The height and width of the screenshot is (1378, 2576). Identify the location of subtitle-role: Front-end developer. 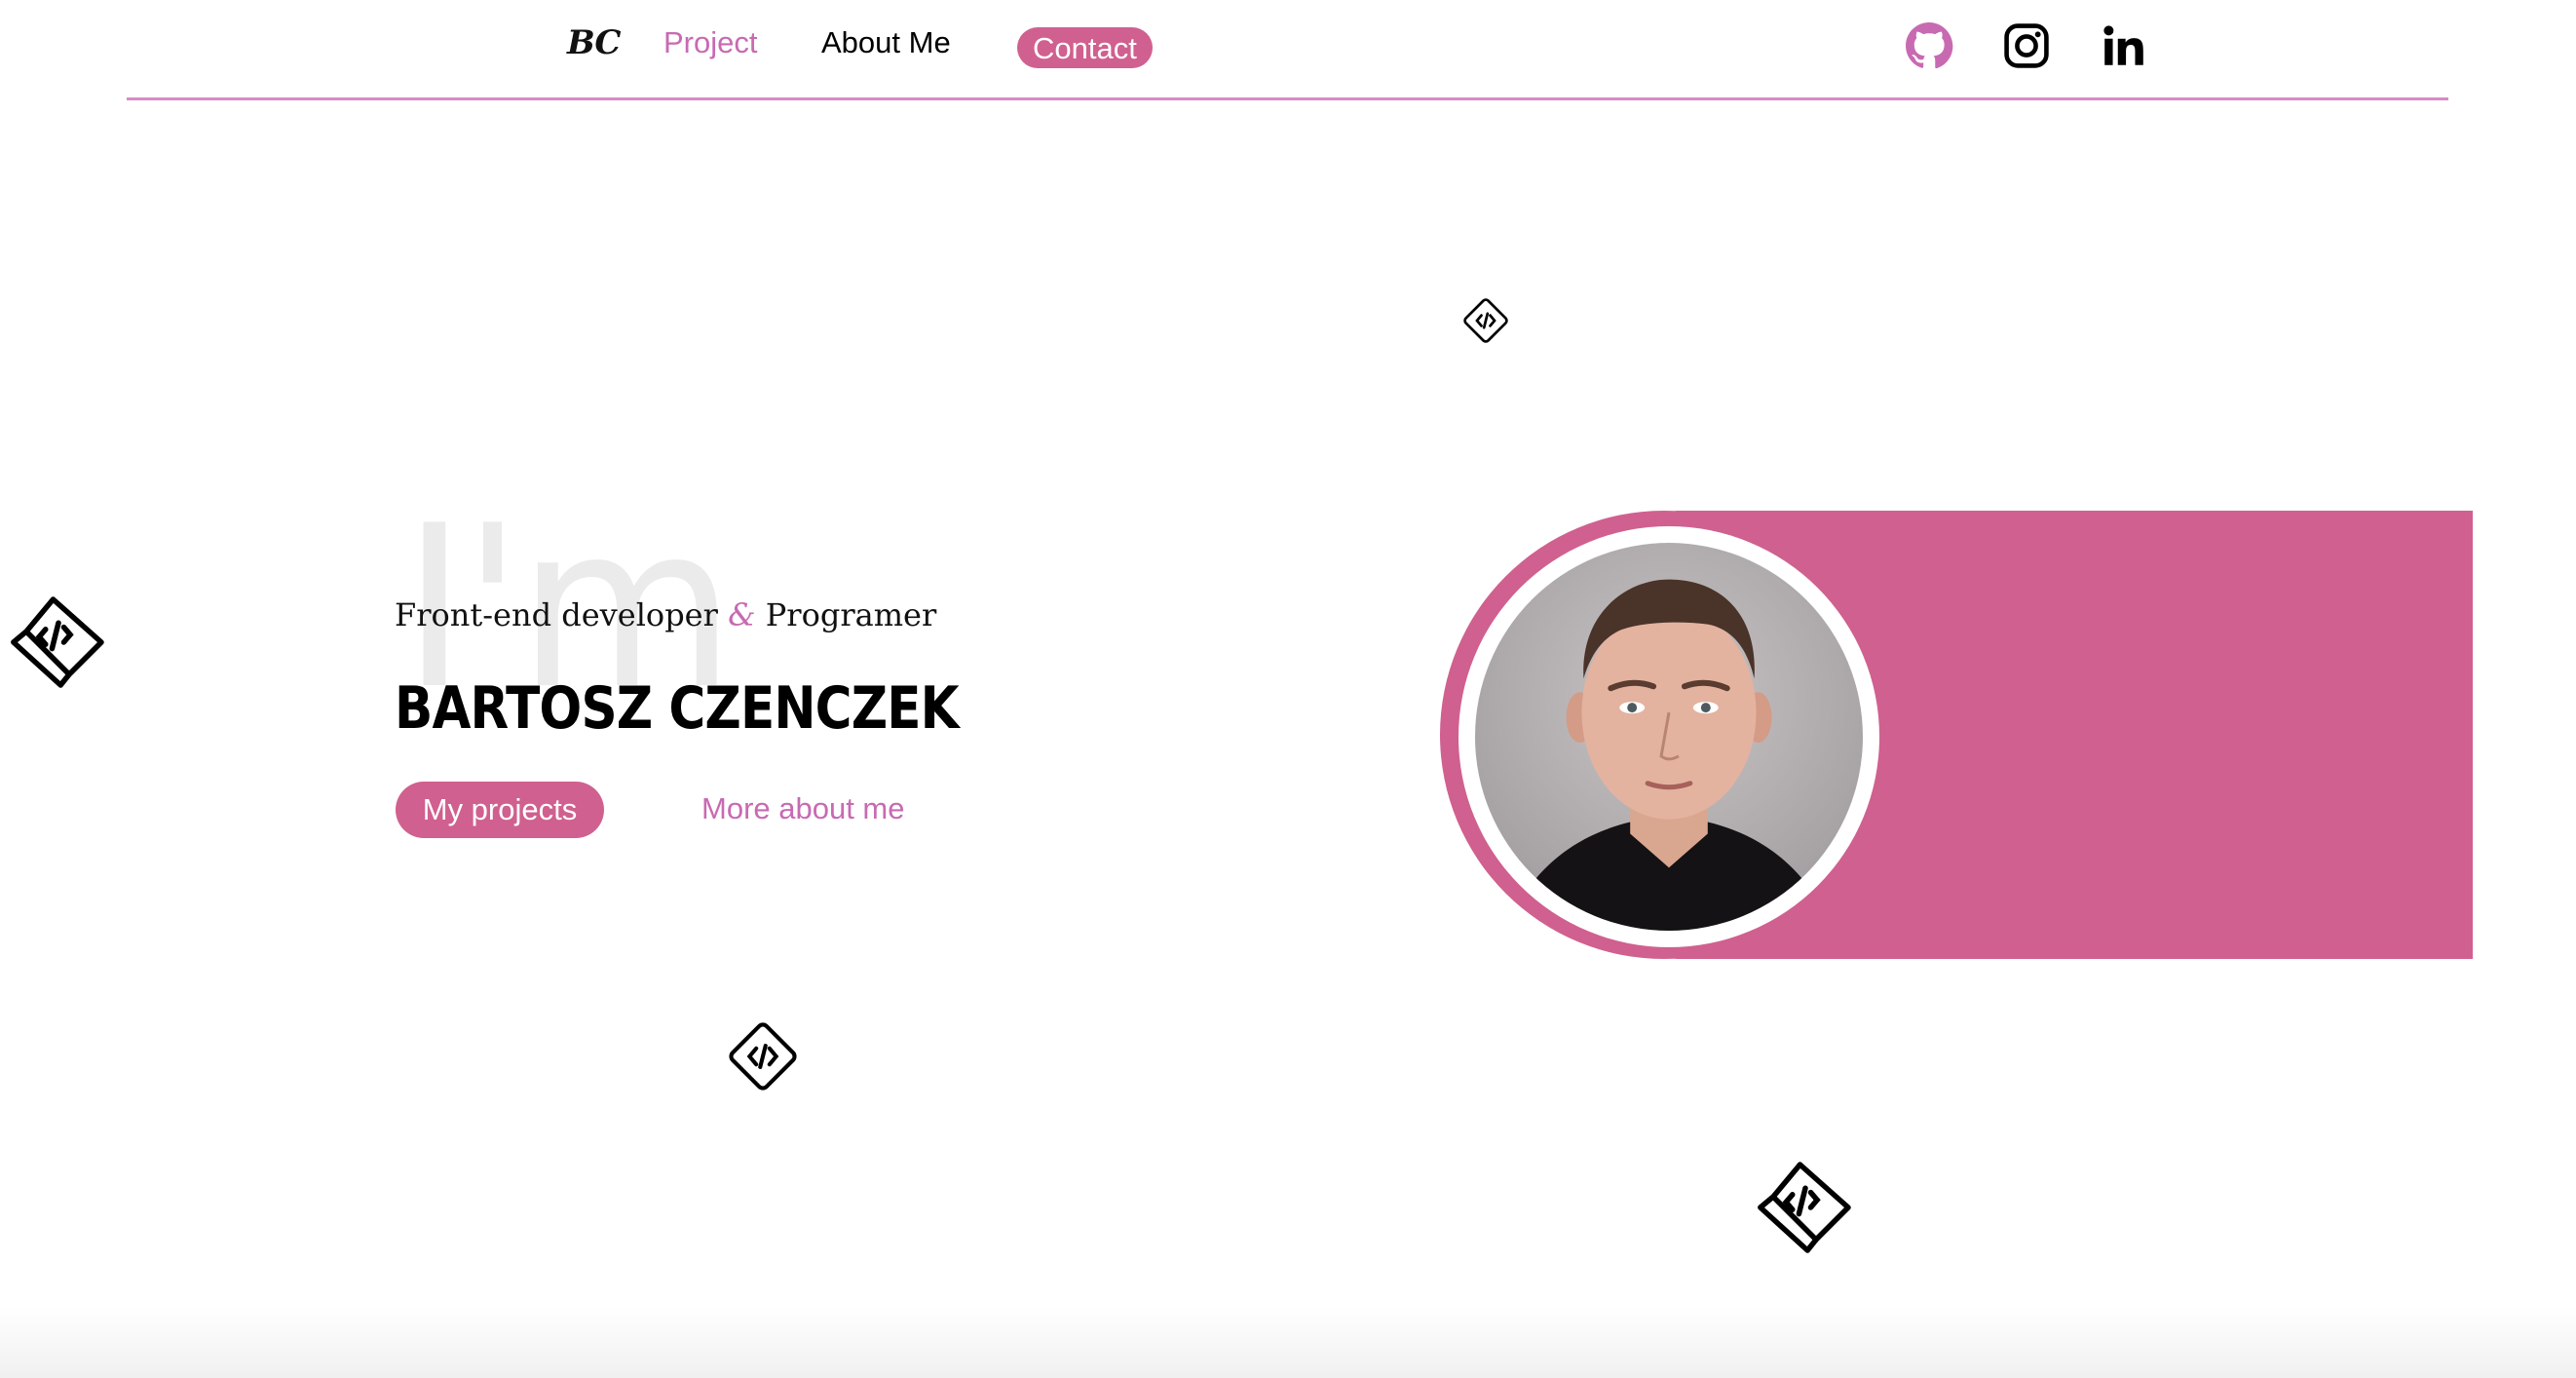
(556, 614).